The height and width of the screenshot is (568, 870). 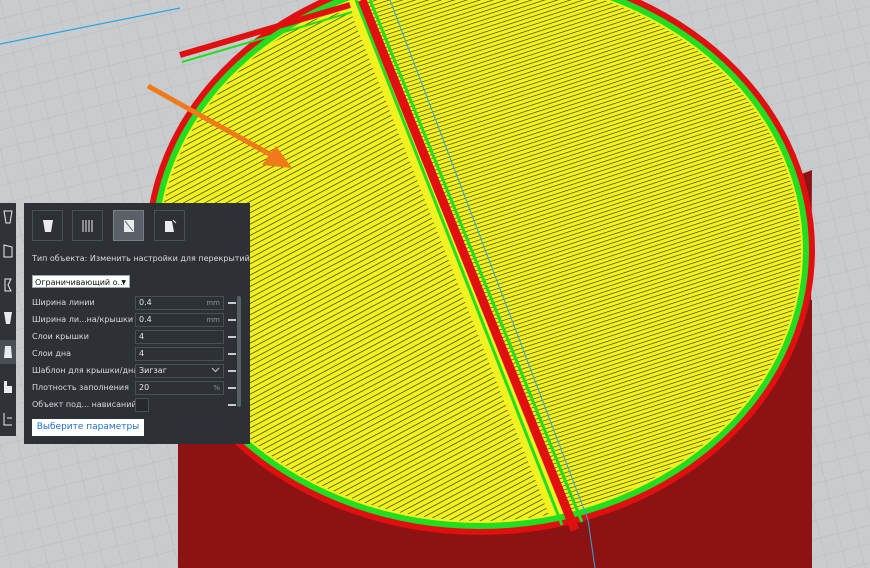 I want to click on line-width-field: 0.4 mm, so click(x=179, y=303).